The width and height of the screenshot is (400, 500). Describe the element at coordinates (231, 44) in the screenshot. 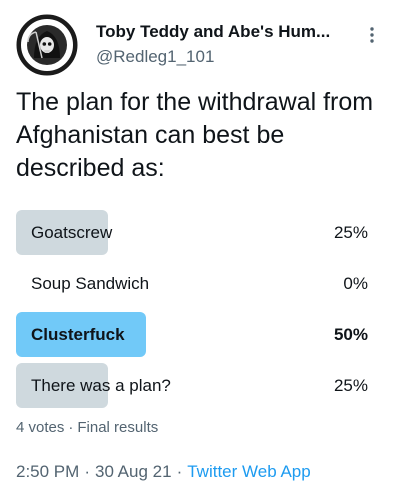

I see `author-names: Toby Teddy and Abe's Hum... @Redleg1_101` at that location.